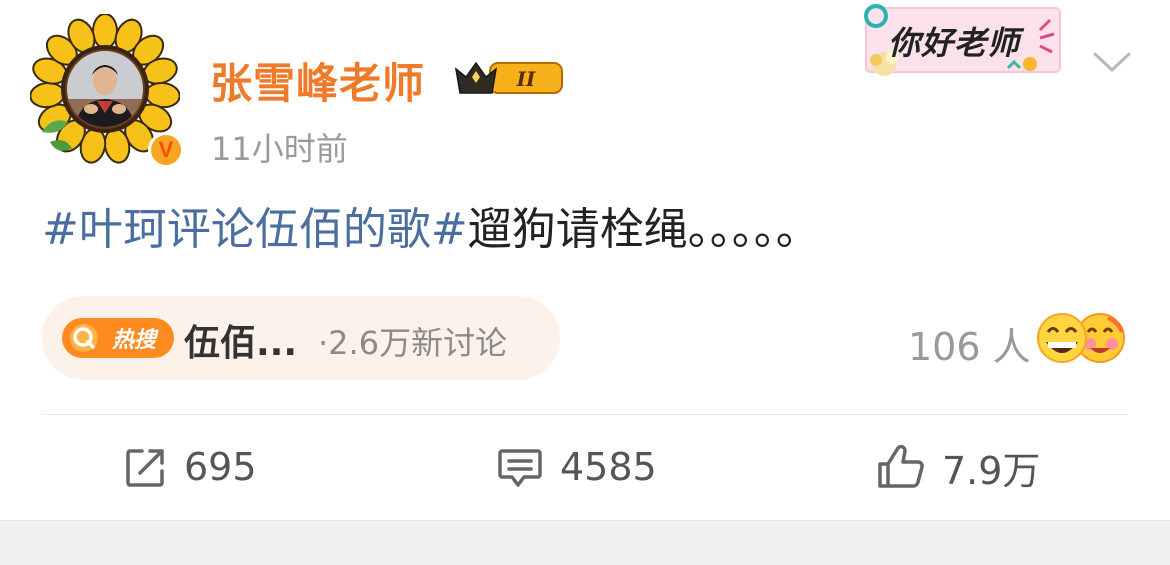 The image size is (1170, 565). What do you see at coordinates (317, 80) in the screenshot?
I see `username: 张雪峰老师` at bounding box center [317, 80].